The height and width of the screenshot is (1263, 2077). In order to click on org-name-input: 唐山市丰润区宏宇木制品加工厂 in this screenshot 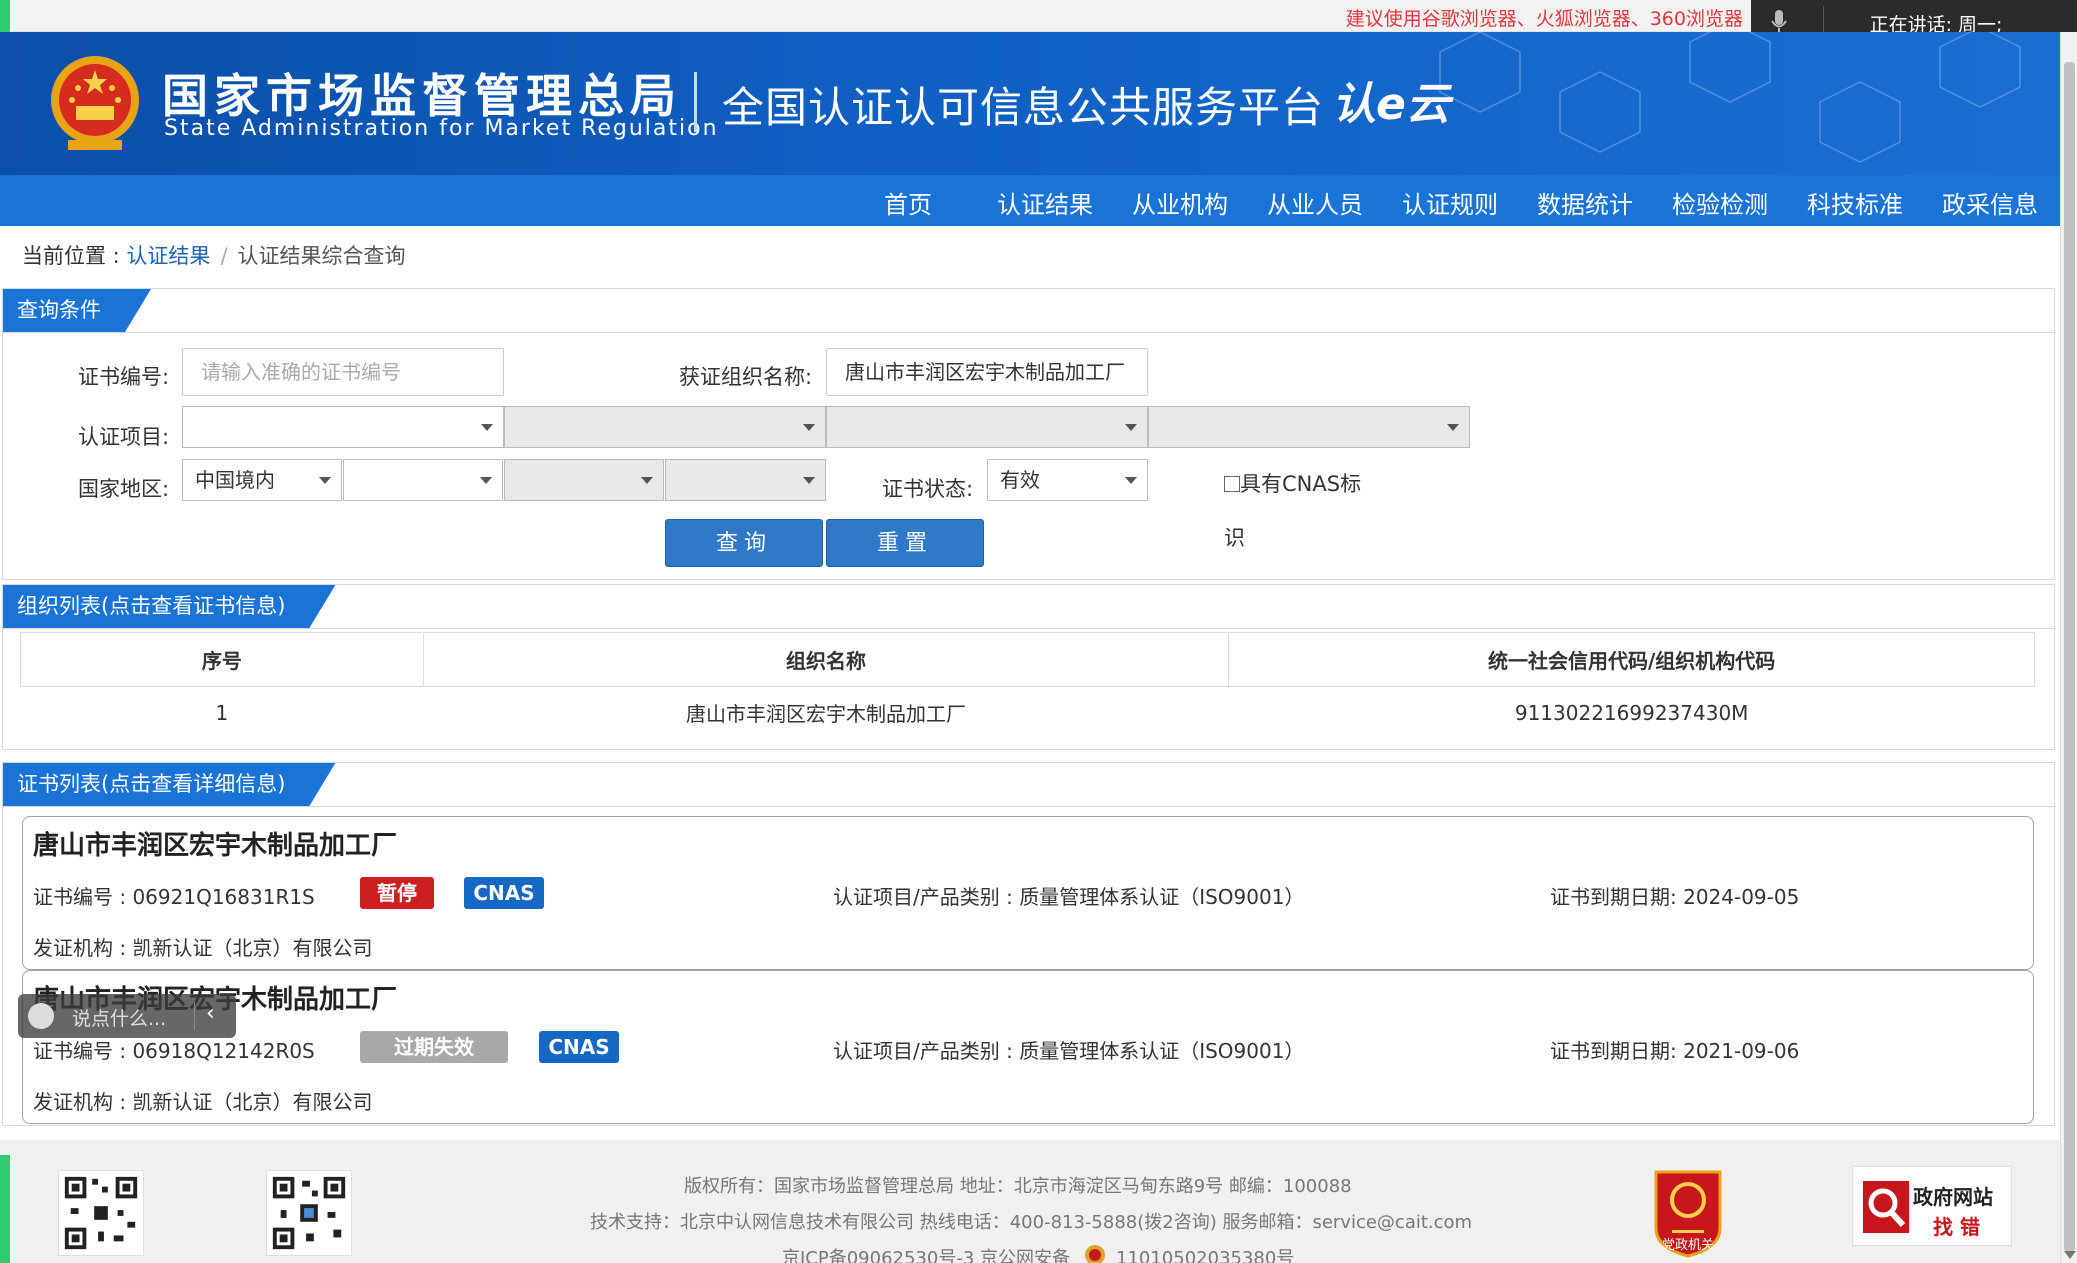, I will do `click(987, 372)`.